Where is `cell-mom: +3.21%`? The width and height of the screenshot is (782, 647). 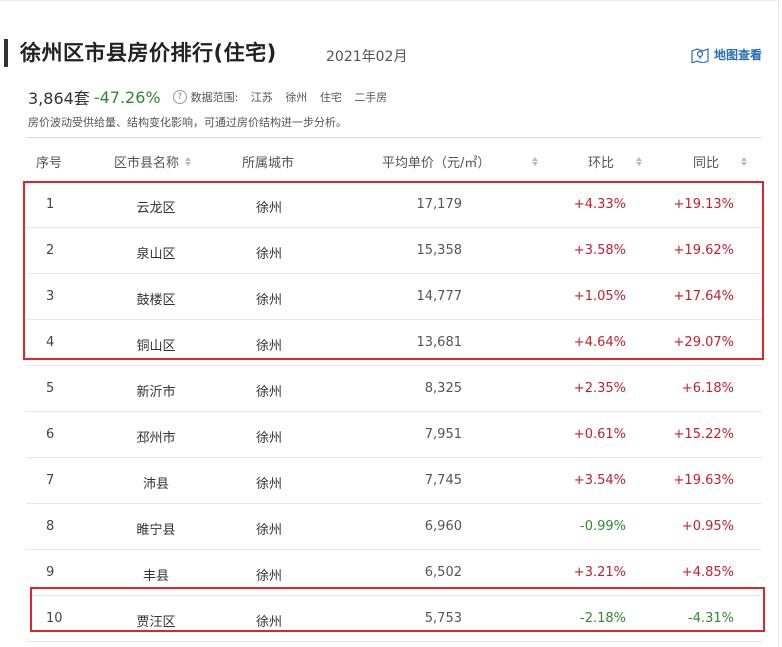 cell-mom: +3.21% is located at coordinates (599, 572).